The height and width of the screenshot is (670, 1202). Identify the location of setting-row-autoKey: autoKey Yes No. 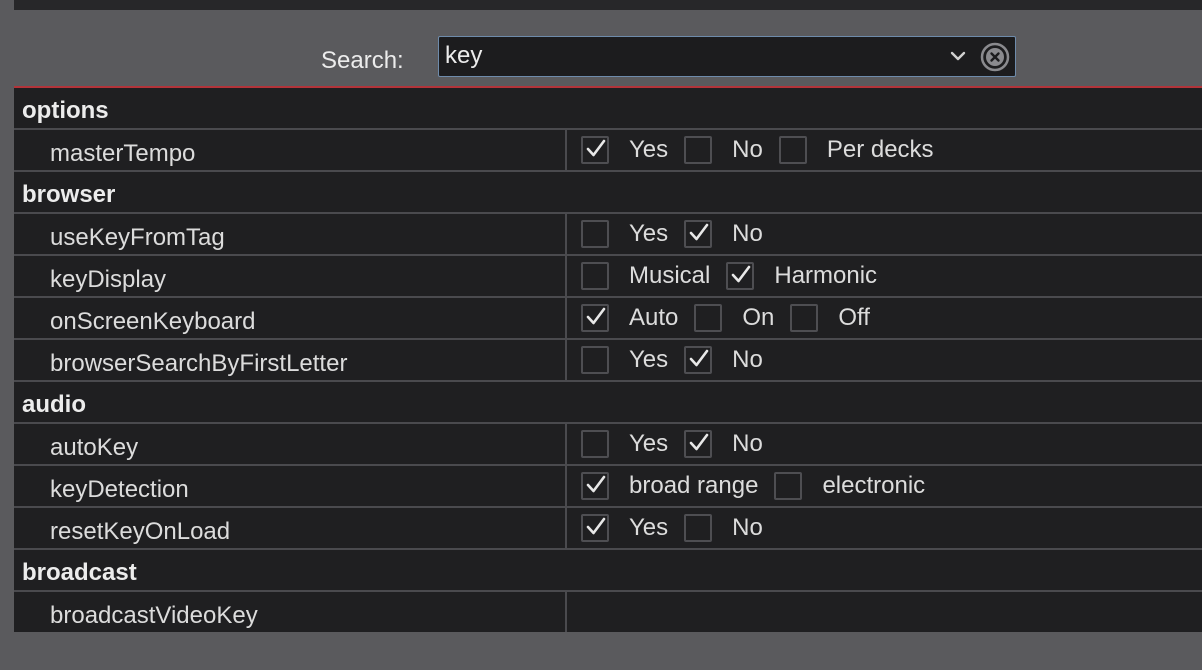
(608, 445).